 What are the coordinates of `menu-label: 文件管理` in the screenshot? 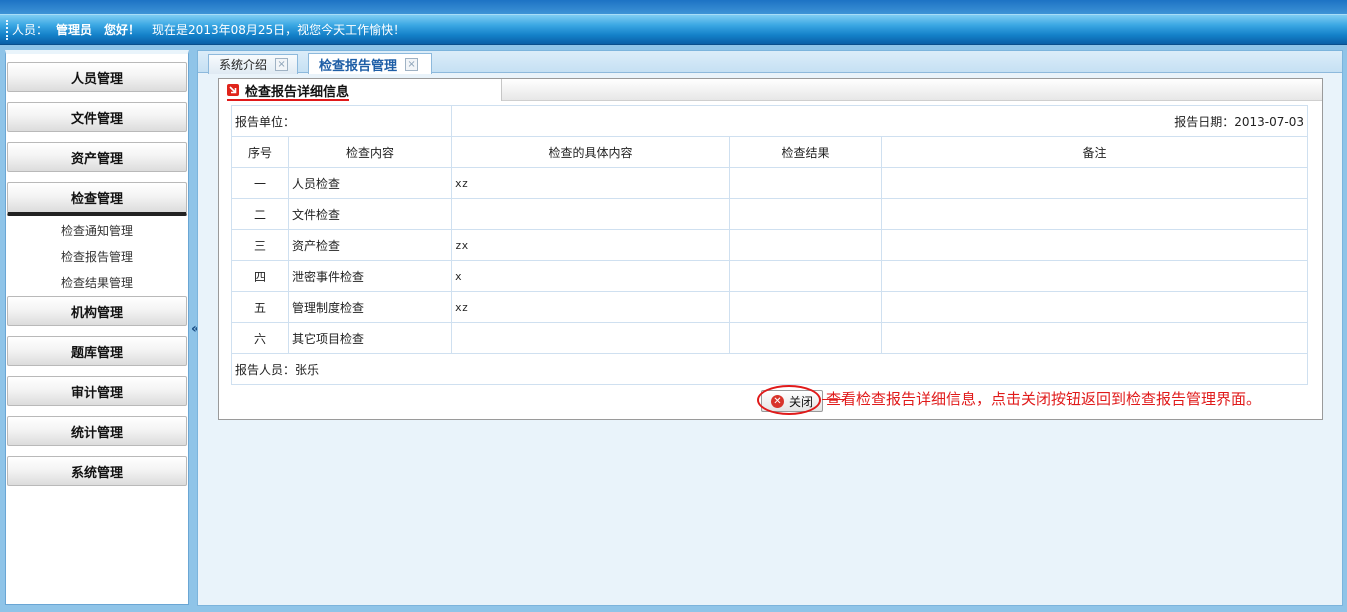 It's located at (96, 119).